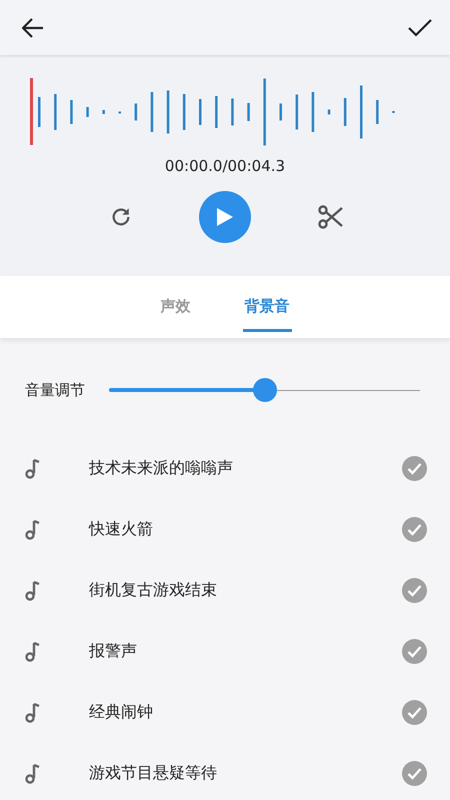  I want to click on play-icon, so click(225, 217).